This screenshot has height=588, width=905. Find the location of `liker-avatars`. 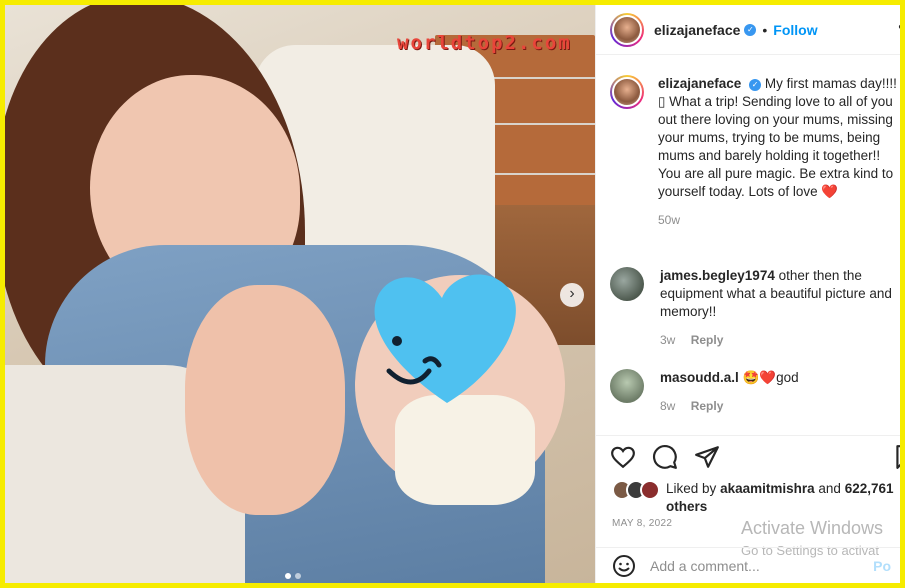

liker-avatars is located at coordinates (636, 498).